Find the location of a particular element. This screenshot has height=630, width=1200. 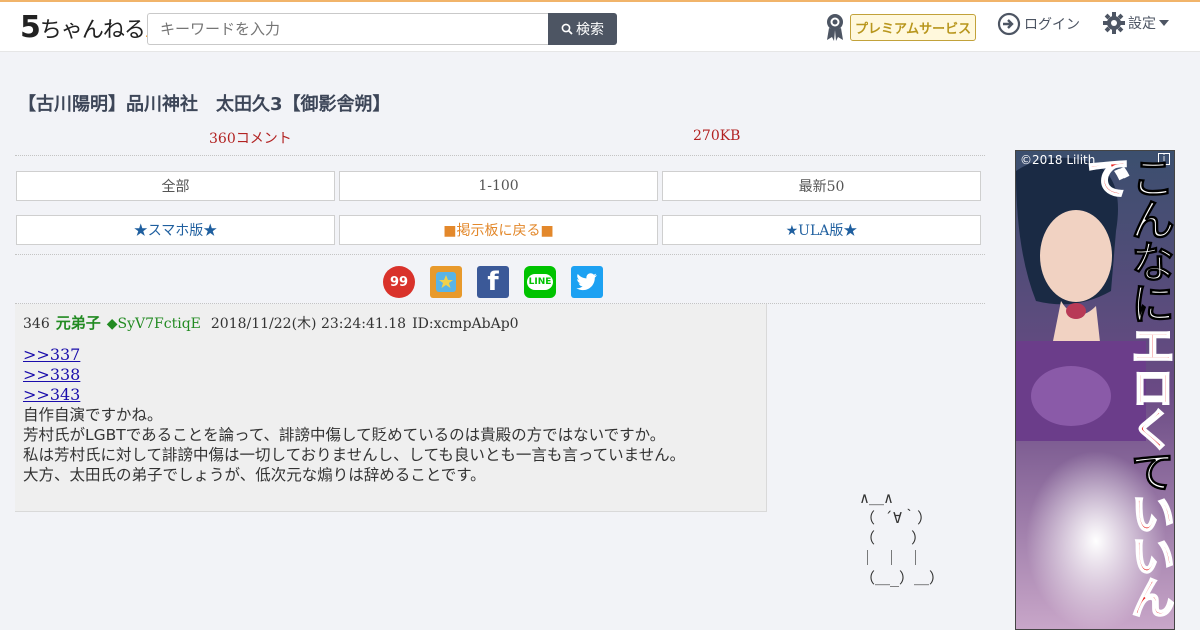

search-icon is located at coordinates (567, 29).